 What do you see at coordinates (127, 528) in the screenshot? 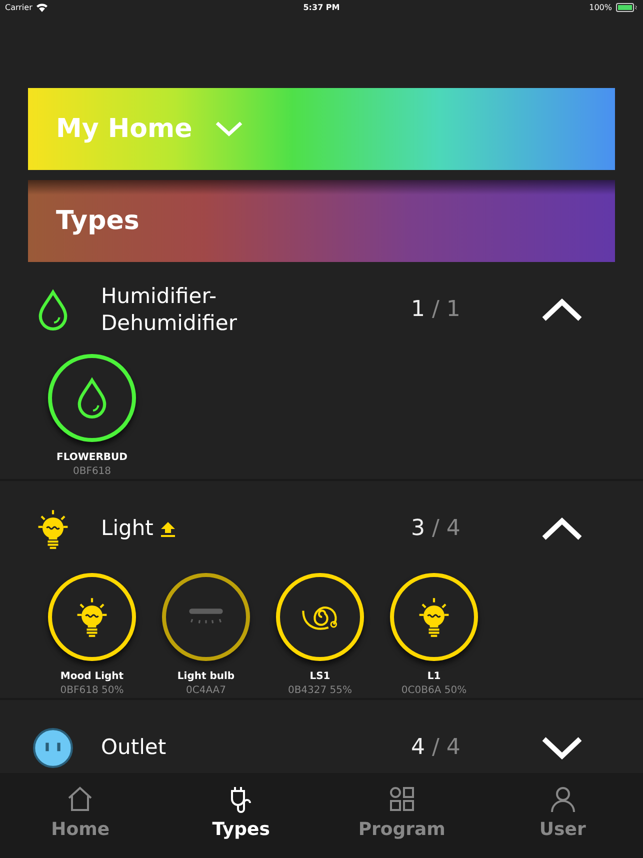
I see `category-name: Light` at bounding box center [127, 528].